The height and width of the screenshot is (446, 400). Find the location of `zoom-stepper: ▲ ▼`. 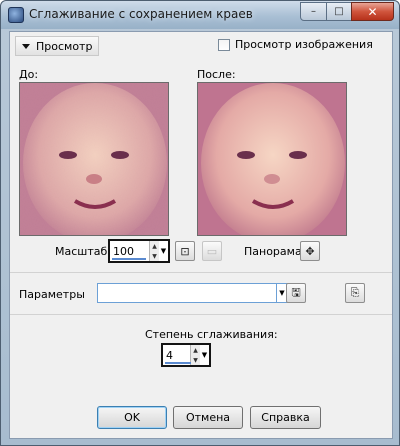

zoom-stepper: ▲ ▼ is located at coordinates (154, 251).